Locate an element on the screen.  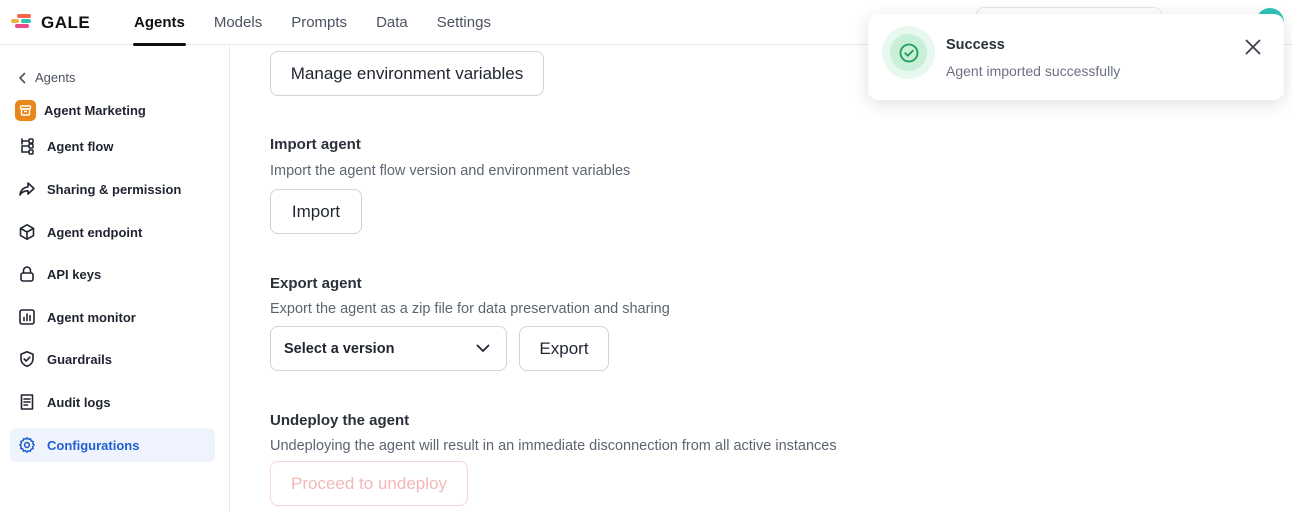
sidebar-item-label: Agent flow is located at coordinates (80, 146).